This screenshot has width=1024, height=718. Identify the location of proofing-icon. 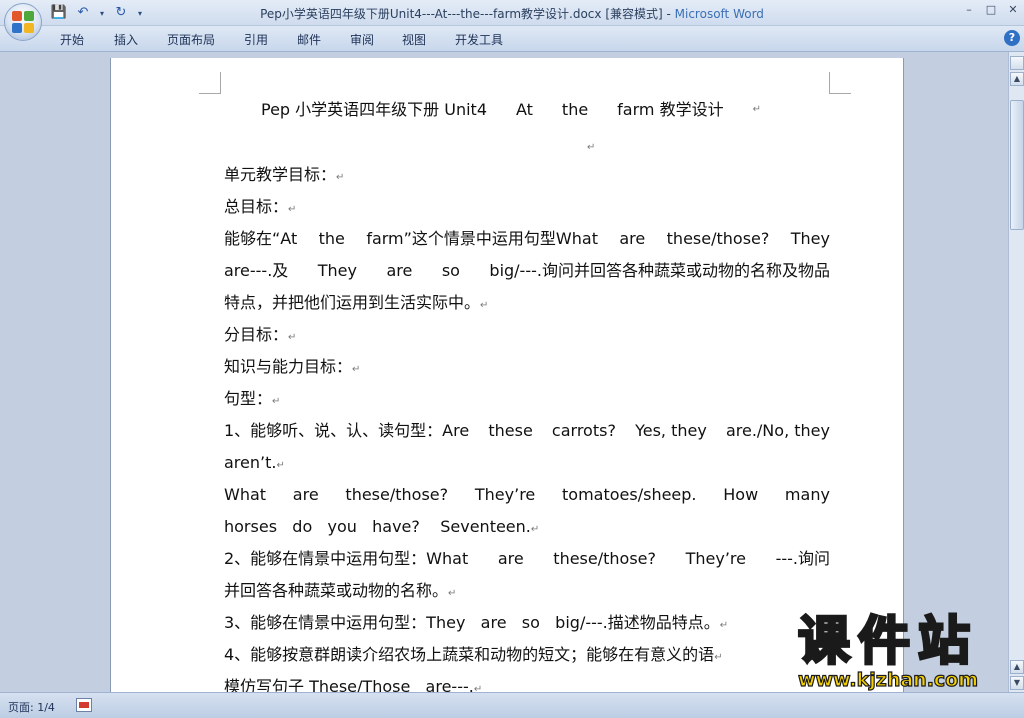
(84, 705).